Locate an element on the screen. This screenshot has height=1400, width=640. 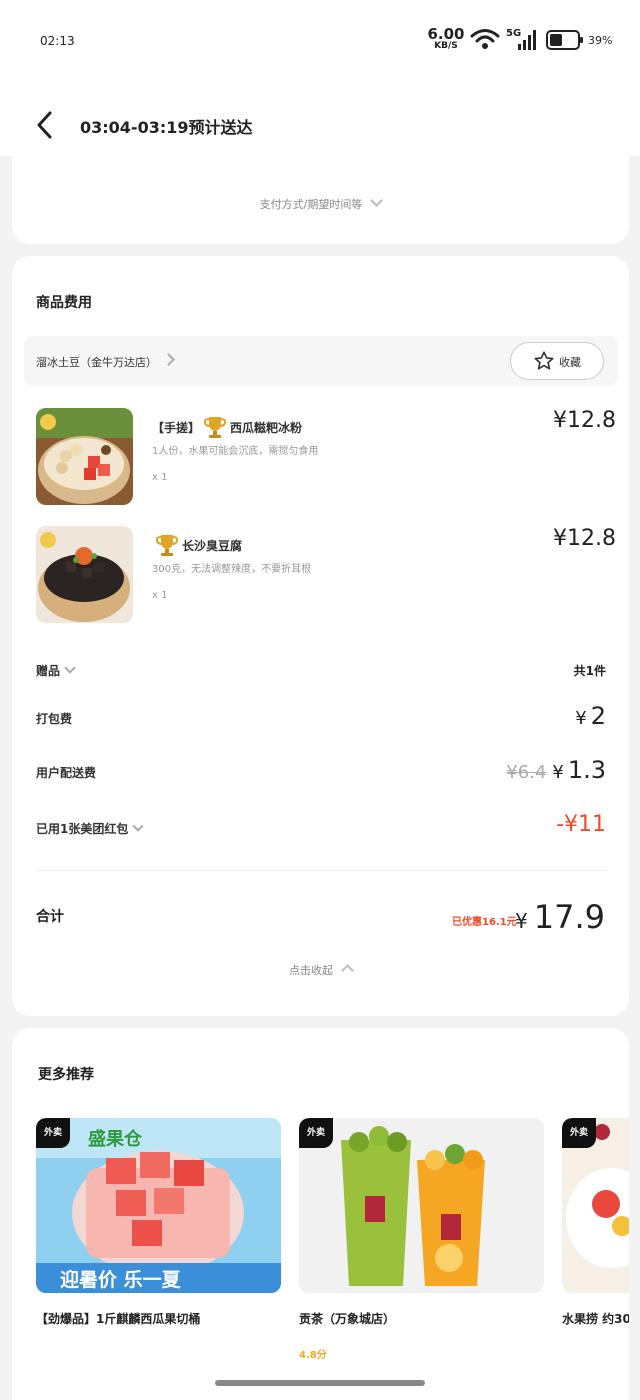
payment-options-toggle: 支付方式/期望时间等 is located at coordinates (320, 203).